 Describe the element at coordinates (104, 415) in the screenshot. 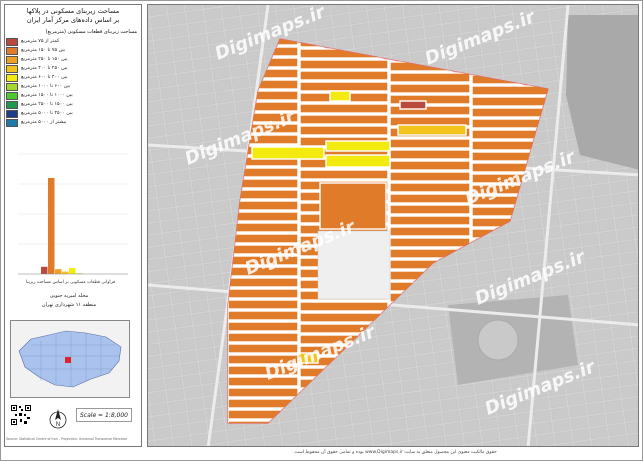

I see `scale-label: Scale = 1:8,000` at that location.